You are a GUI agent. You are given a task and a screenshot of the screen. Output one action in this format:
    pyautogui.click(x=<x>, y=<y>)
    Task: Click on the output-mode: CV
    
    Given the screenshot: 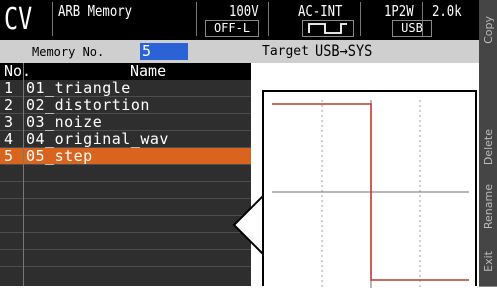 What is the action you would take?
    pyautogui.click(x=18, y=19)
    